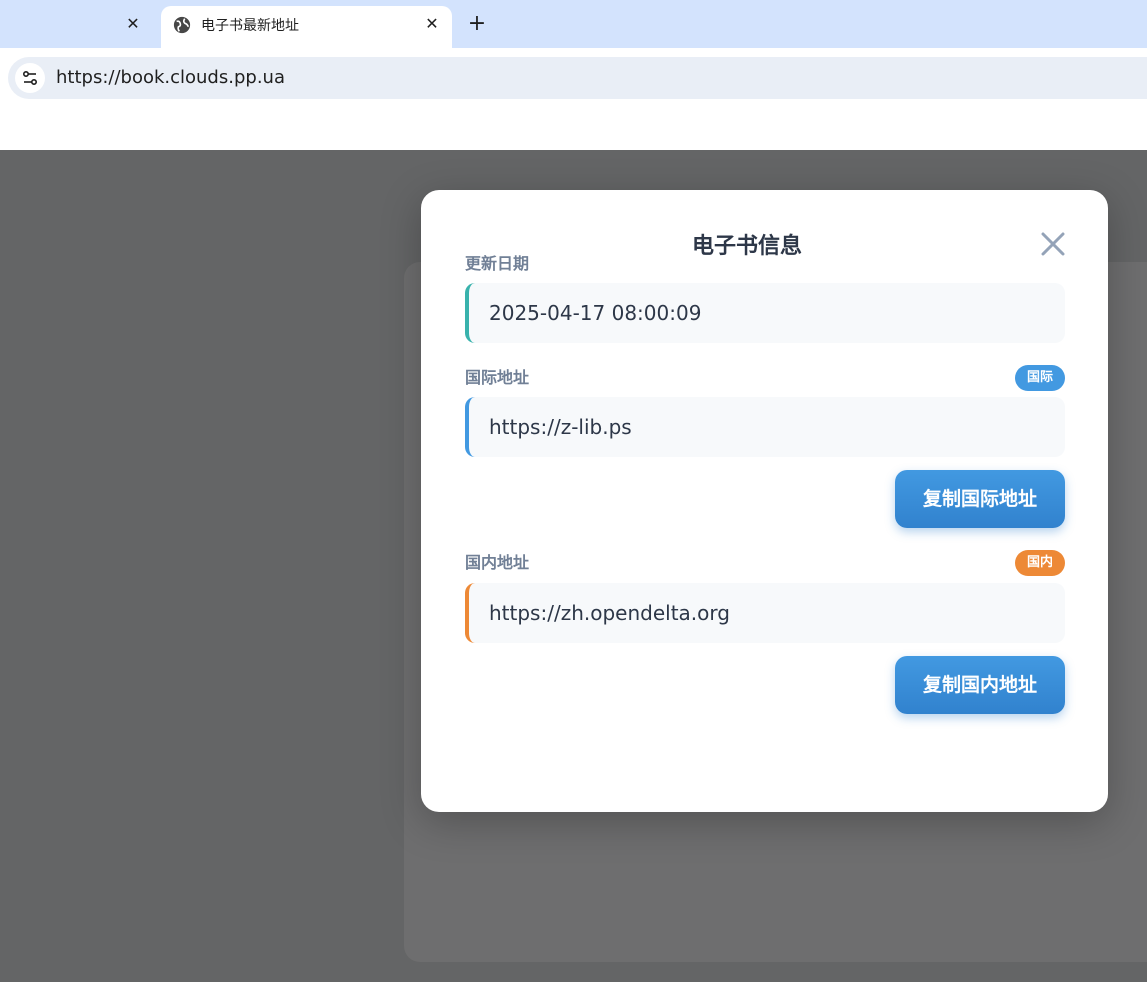 The width and height of the screenshot is (1147, 982). Describe the element at coordinates (250, 26) in the screenshot. I see `tab-title: 电子书最新地址` at that location.